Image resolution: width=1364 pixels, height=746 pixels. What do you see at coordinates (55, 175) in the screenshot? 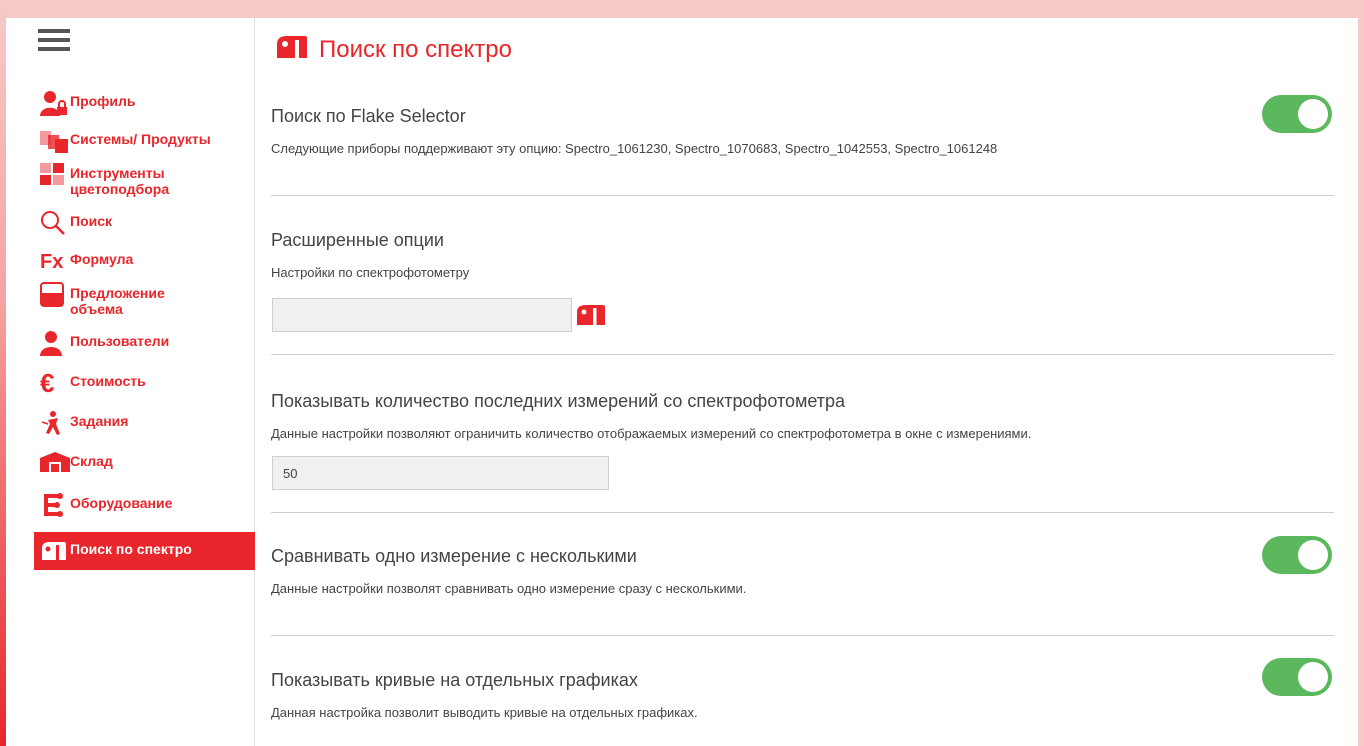
I see `color-tools-grid-icon` at bounding box center [55, 175].